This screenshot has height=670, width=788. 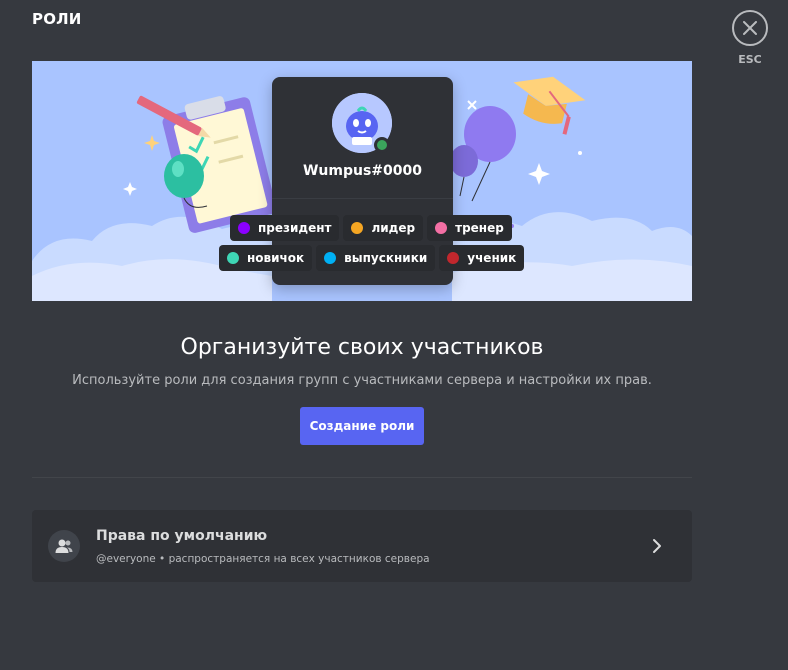 What do you see at coordinates (362, 171) in the screenshot?
I see `username: Wumpus#0000` at bounding box center [362, 171].